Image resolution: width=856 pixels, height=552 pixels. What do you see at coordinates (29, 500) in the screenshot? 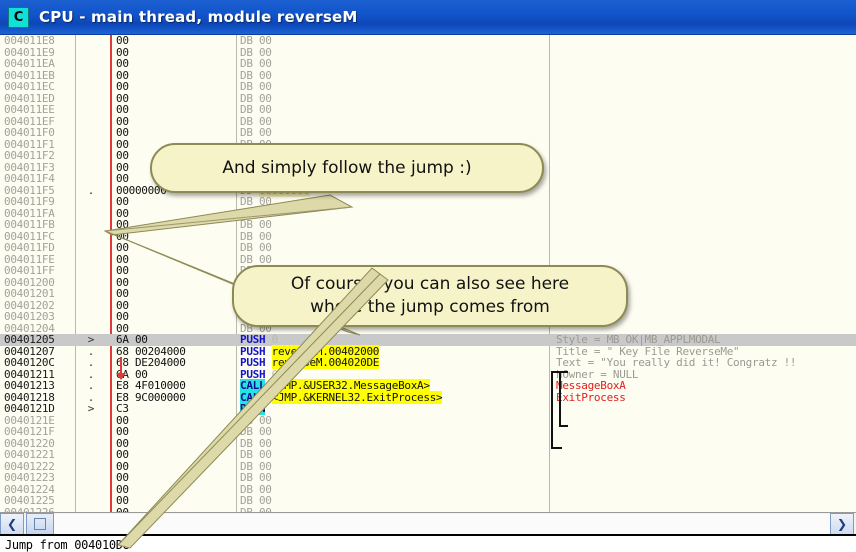
I see `row-address: 00401225` at bounding box center [29, 500].